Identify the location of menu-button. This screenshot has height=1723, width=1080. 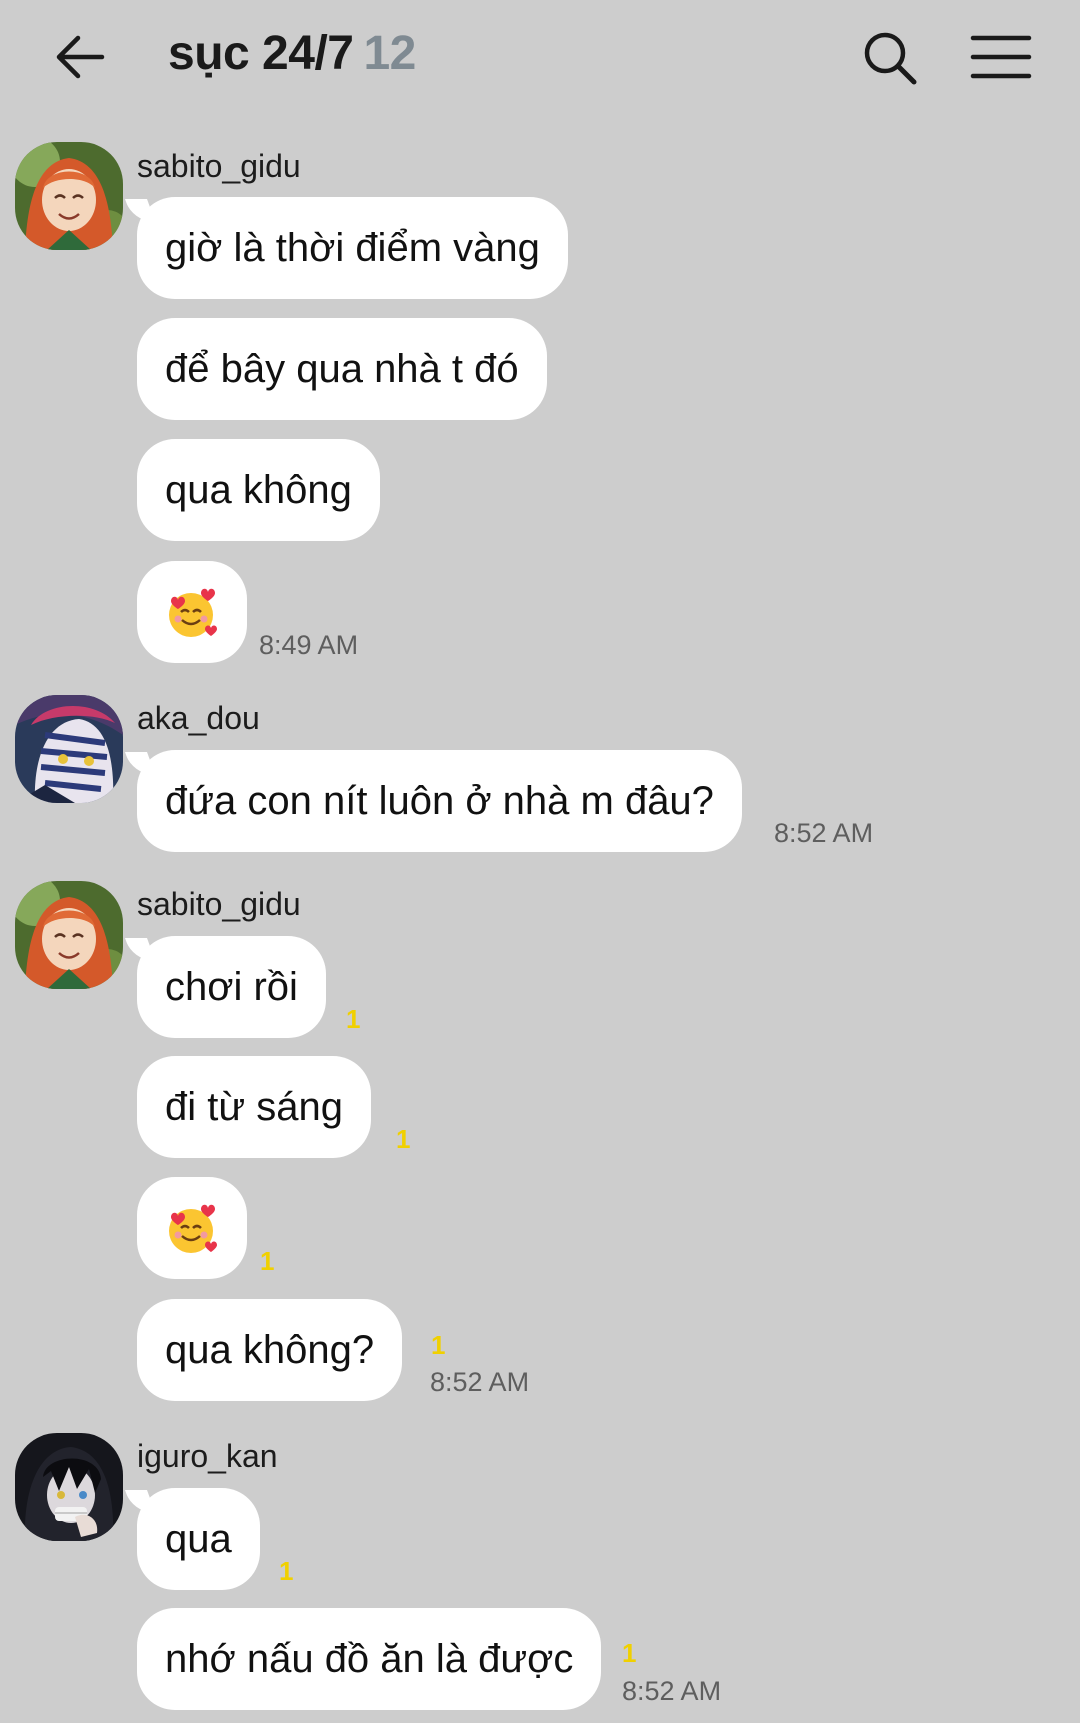
(1001, 57).